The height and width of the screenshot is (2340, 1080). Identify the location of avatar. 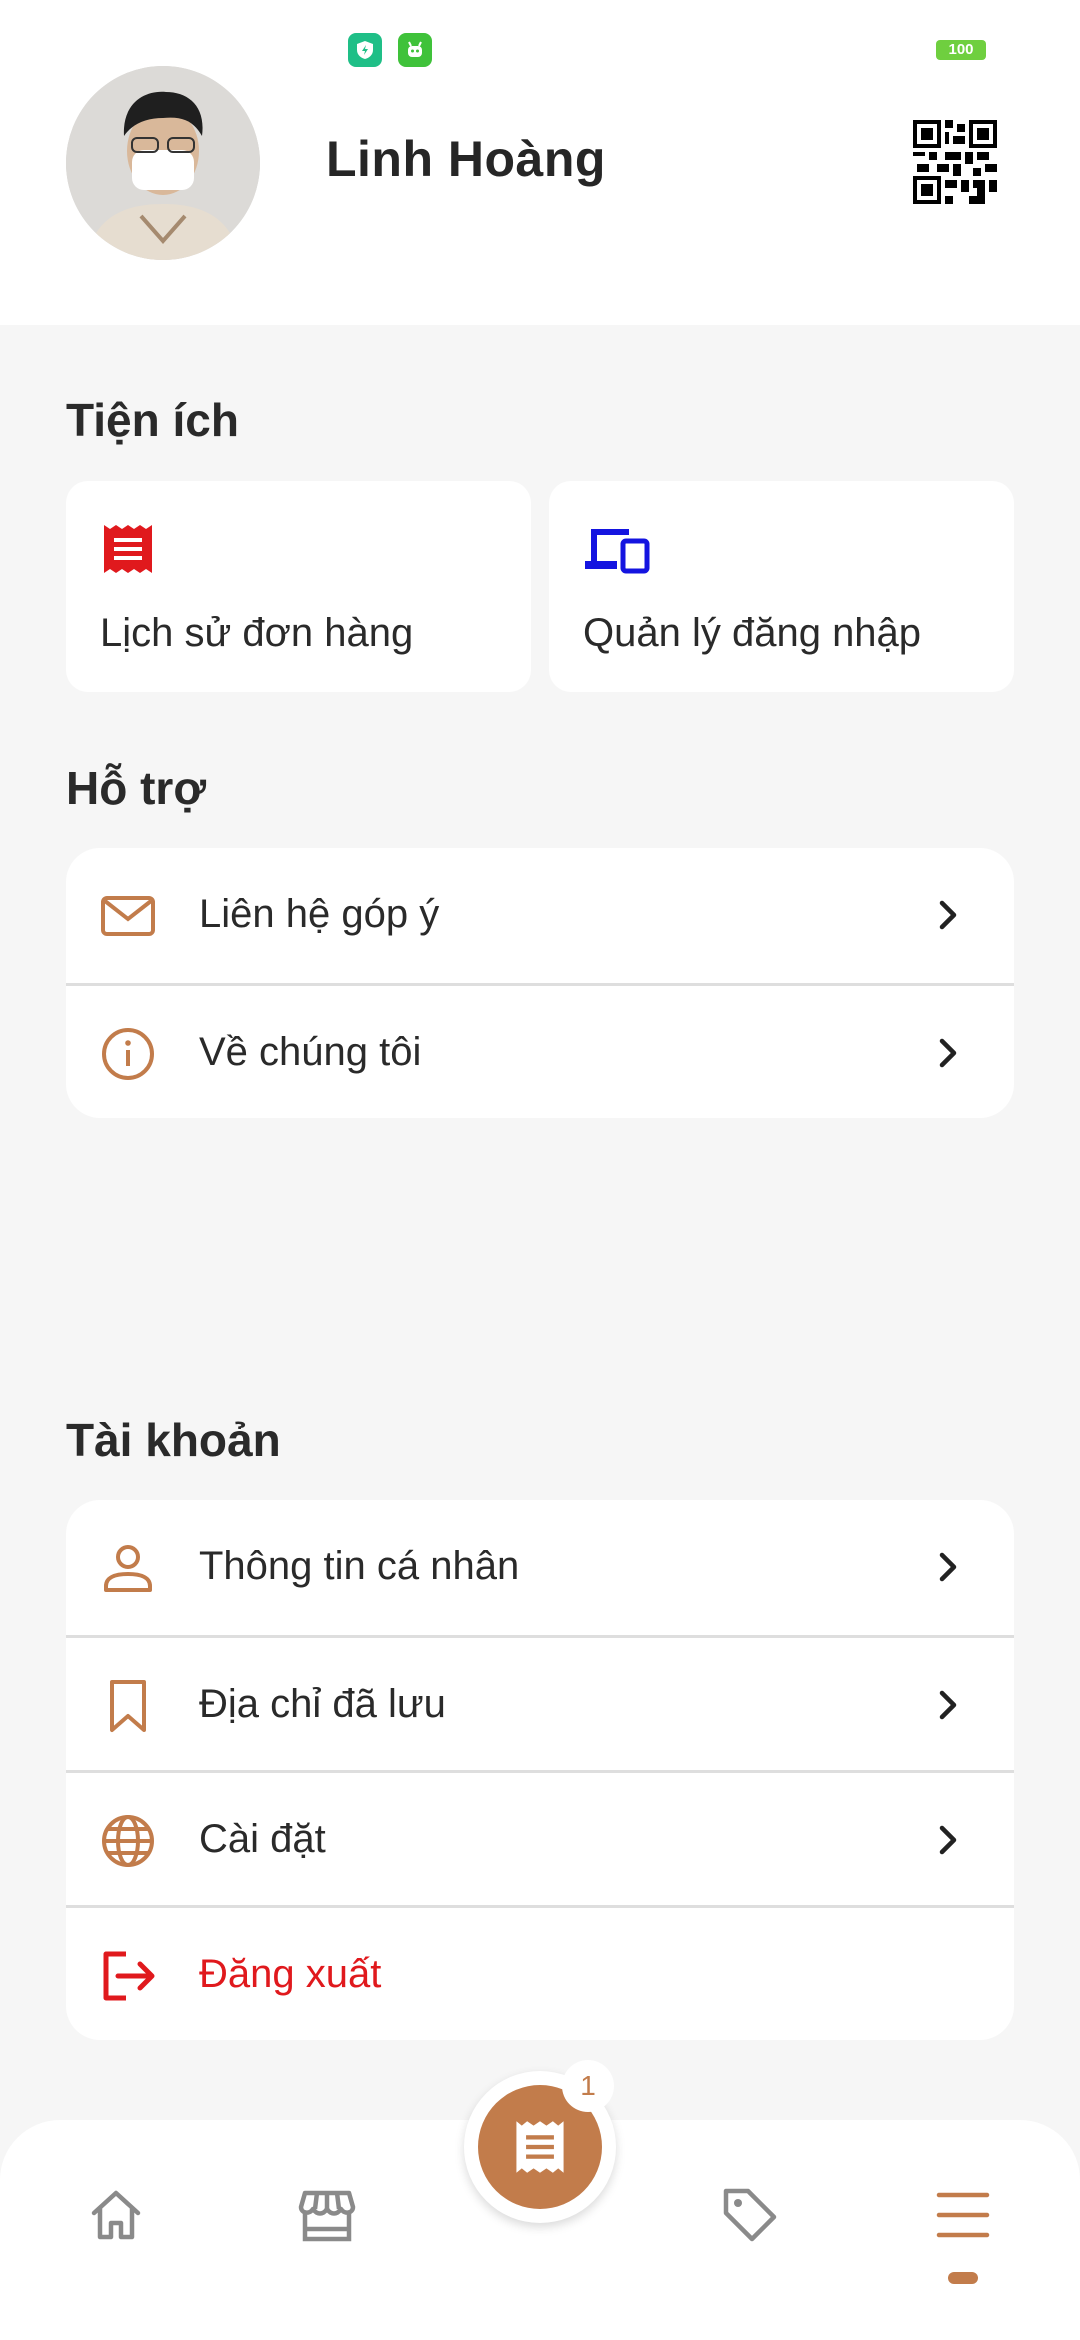
(163, 163).